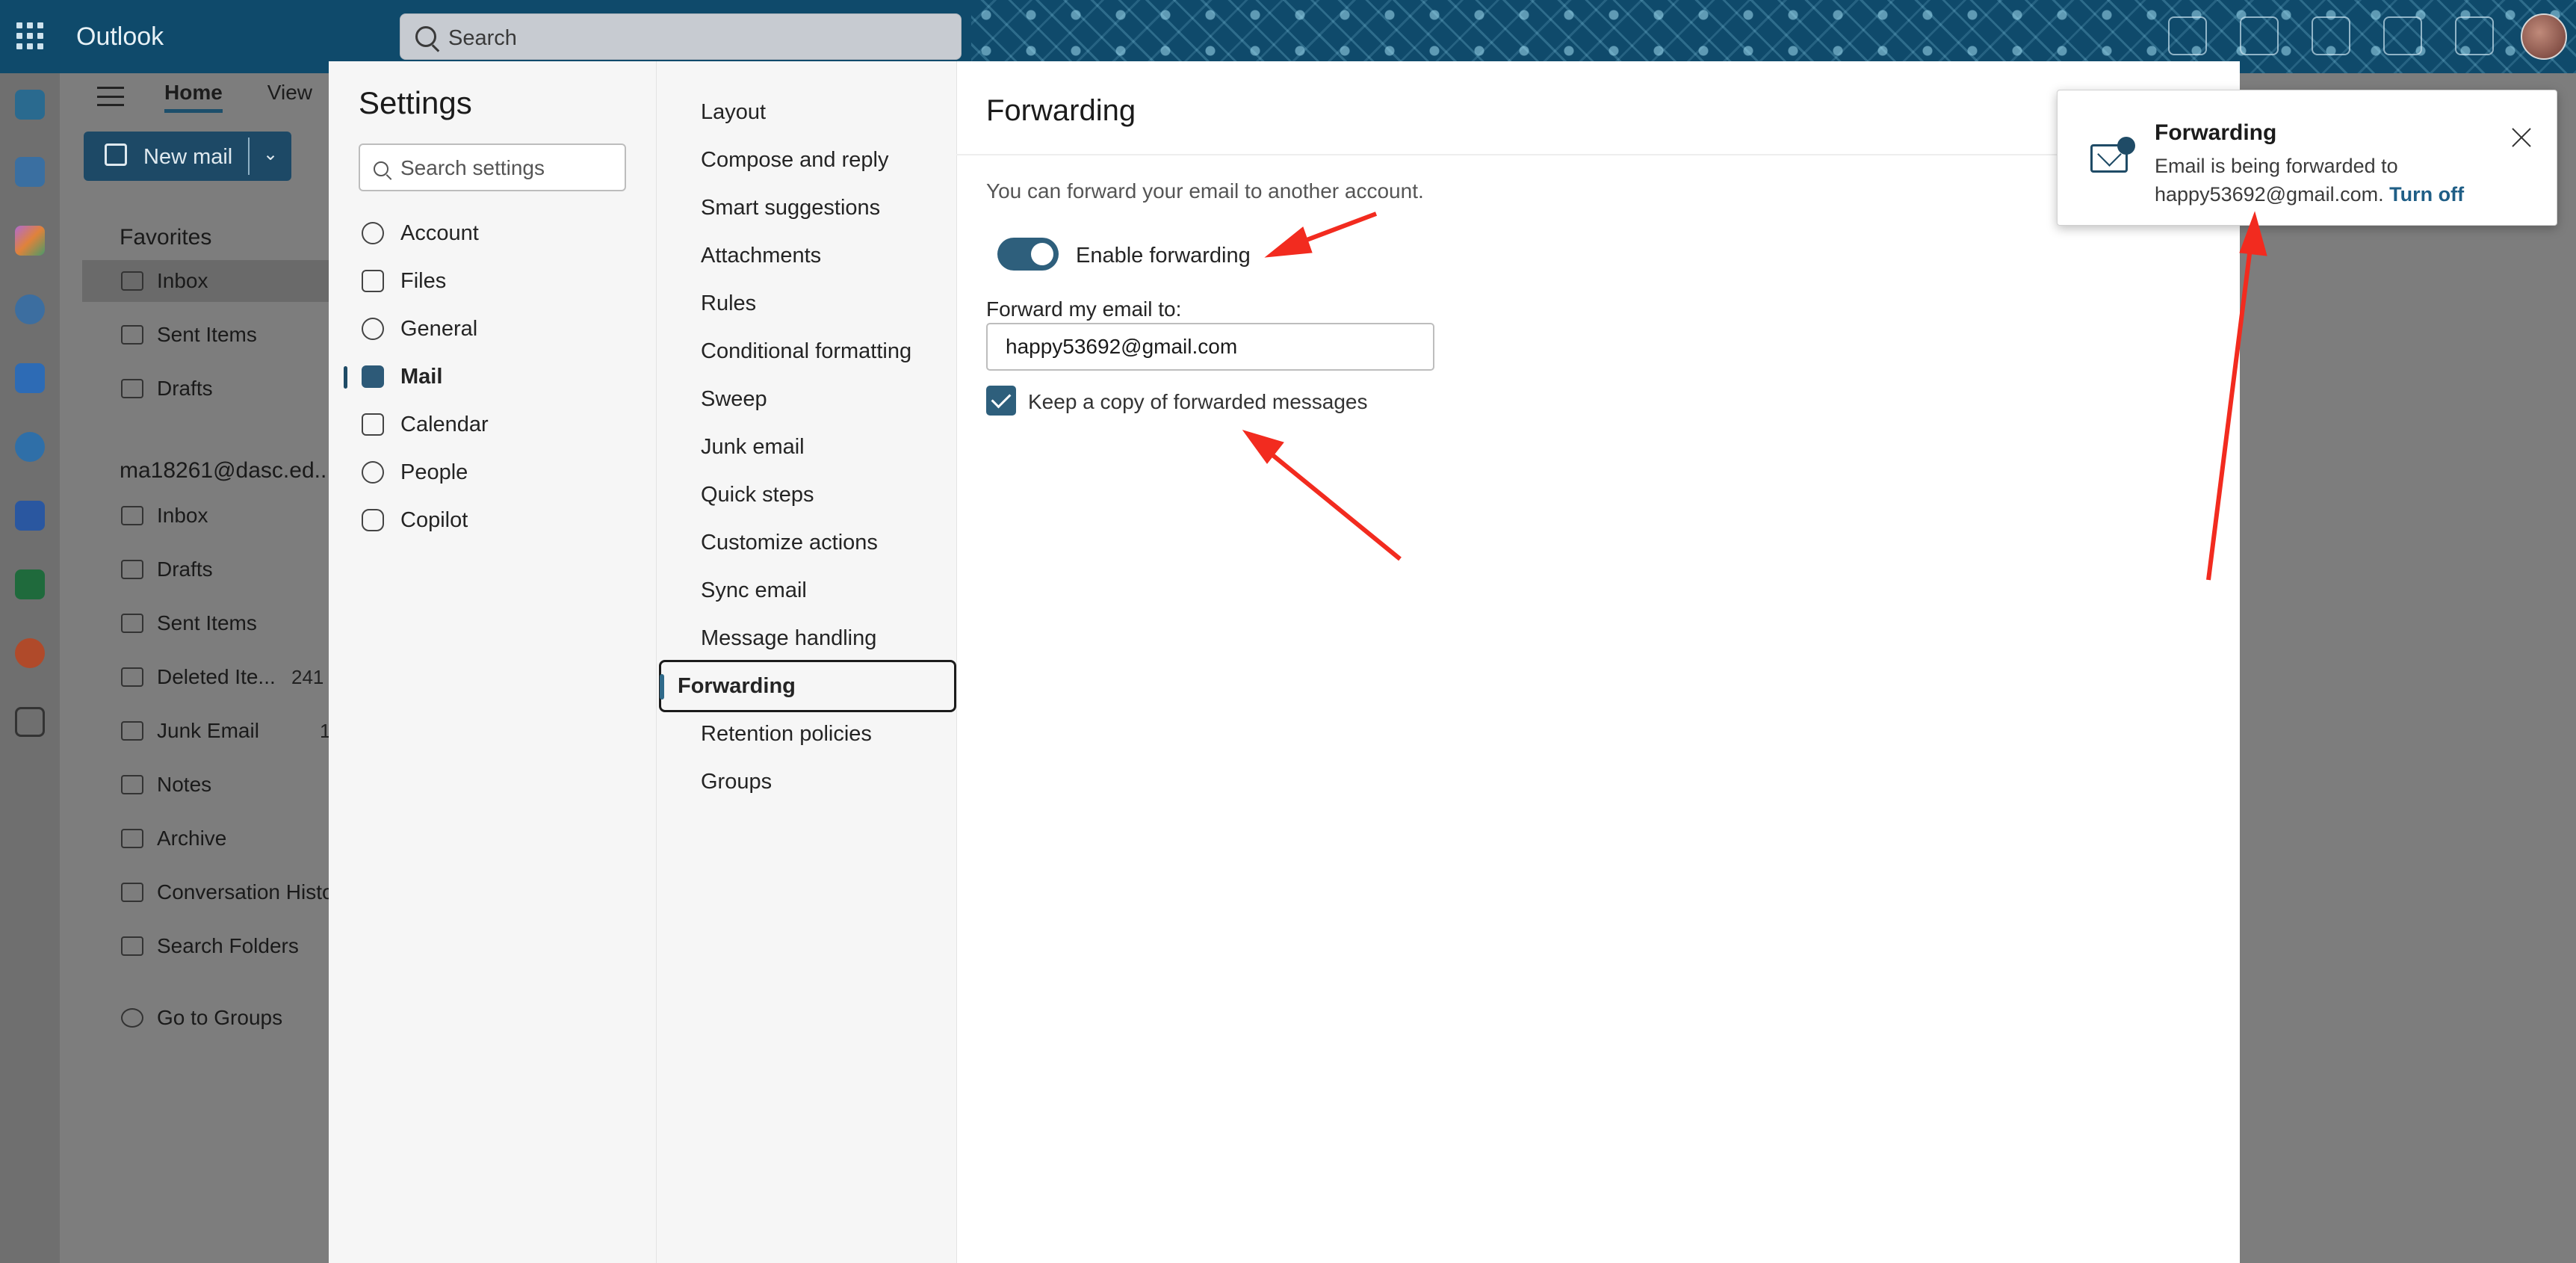  I want to click on gear-icon, so click(2474, 35).